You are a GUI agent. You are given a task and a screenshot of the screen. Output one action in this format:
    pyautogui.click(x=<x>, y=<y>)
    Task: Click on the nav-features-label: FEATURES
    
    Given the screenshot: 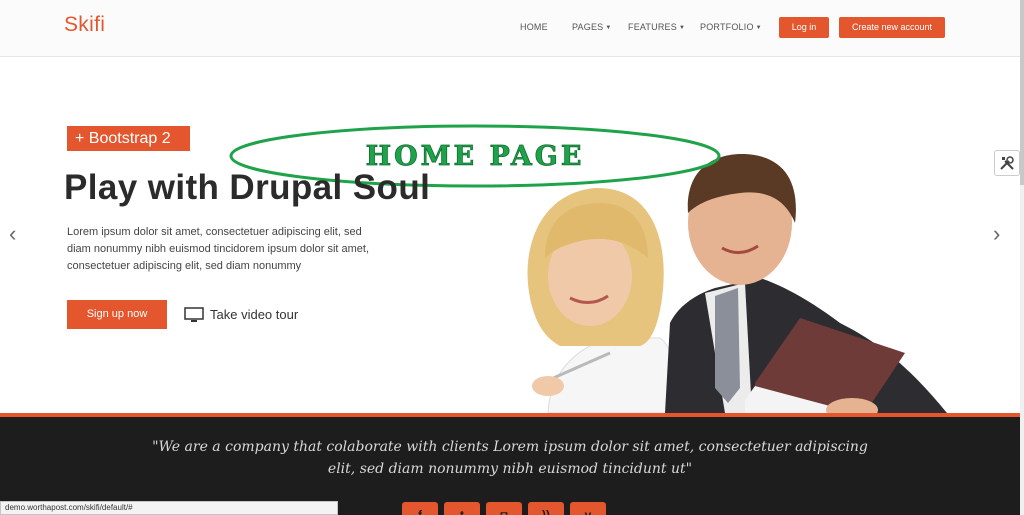 What is the action you would take?
    pyautogui.click(x=652, y=27)
    